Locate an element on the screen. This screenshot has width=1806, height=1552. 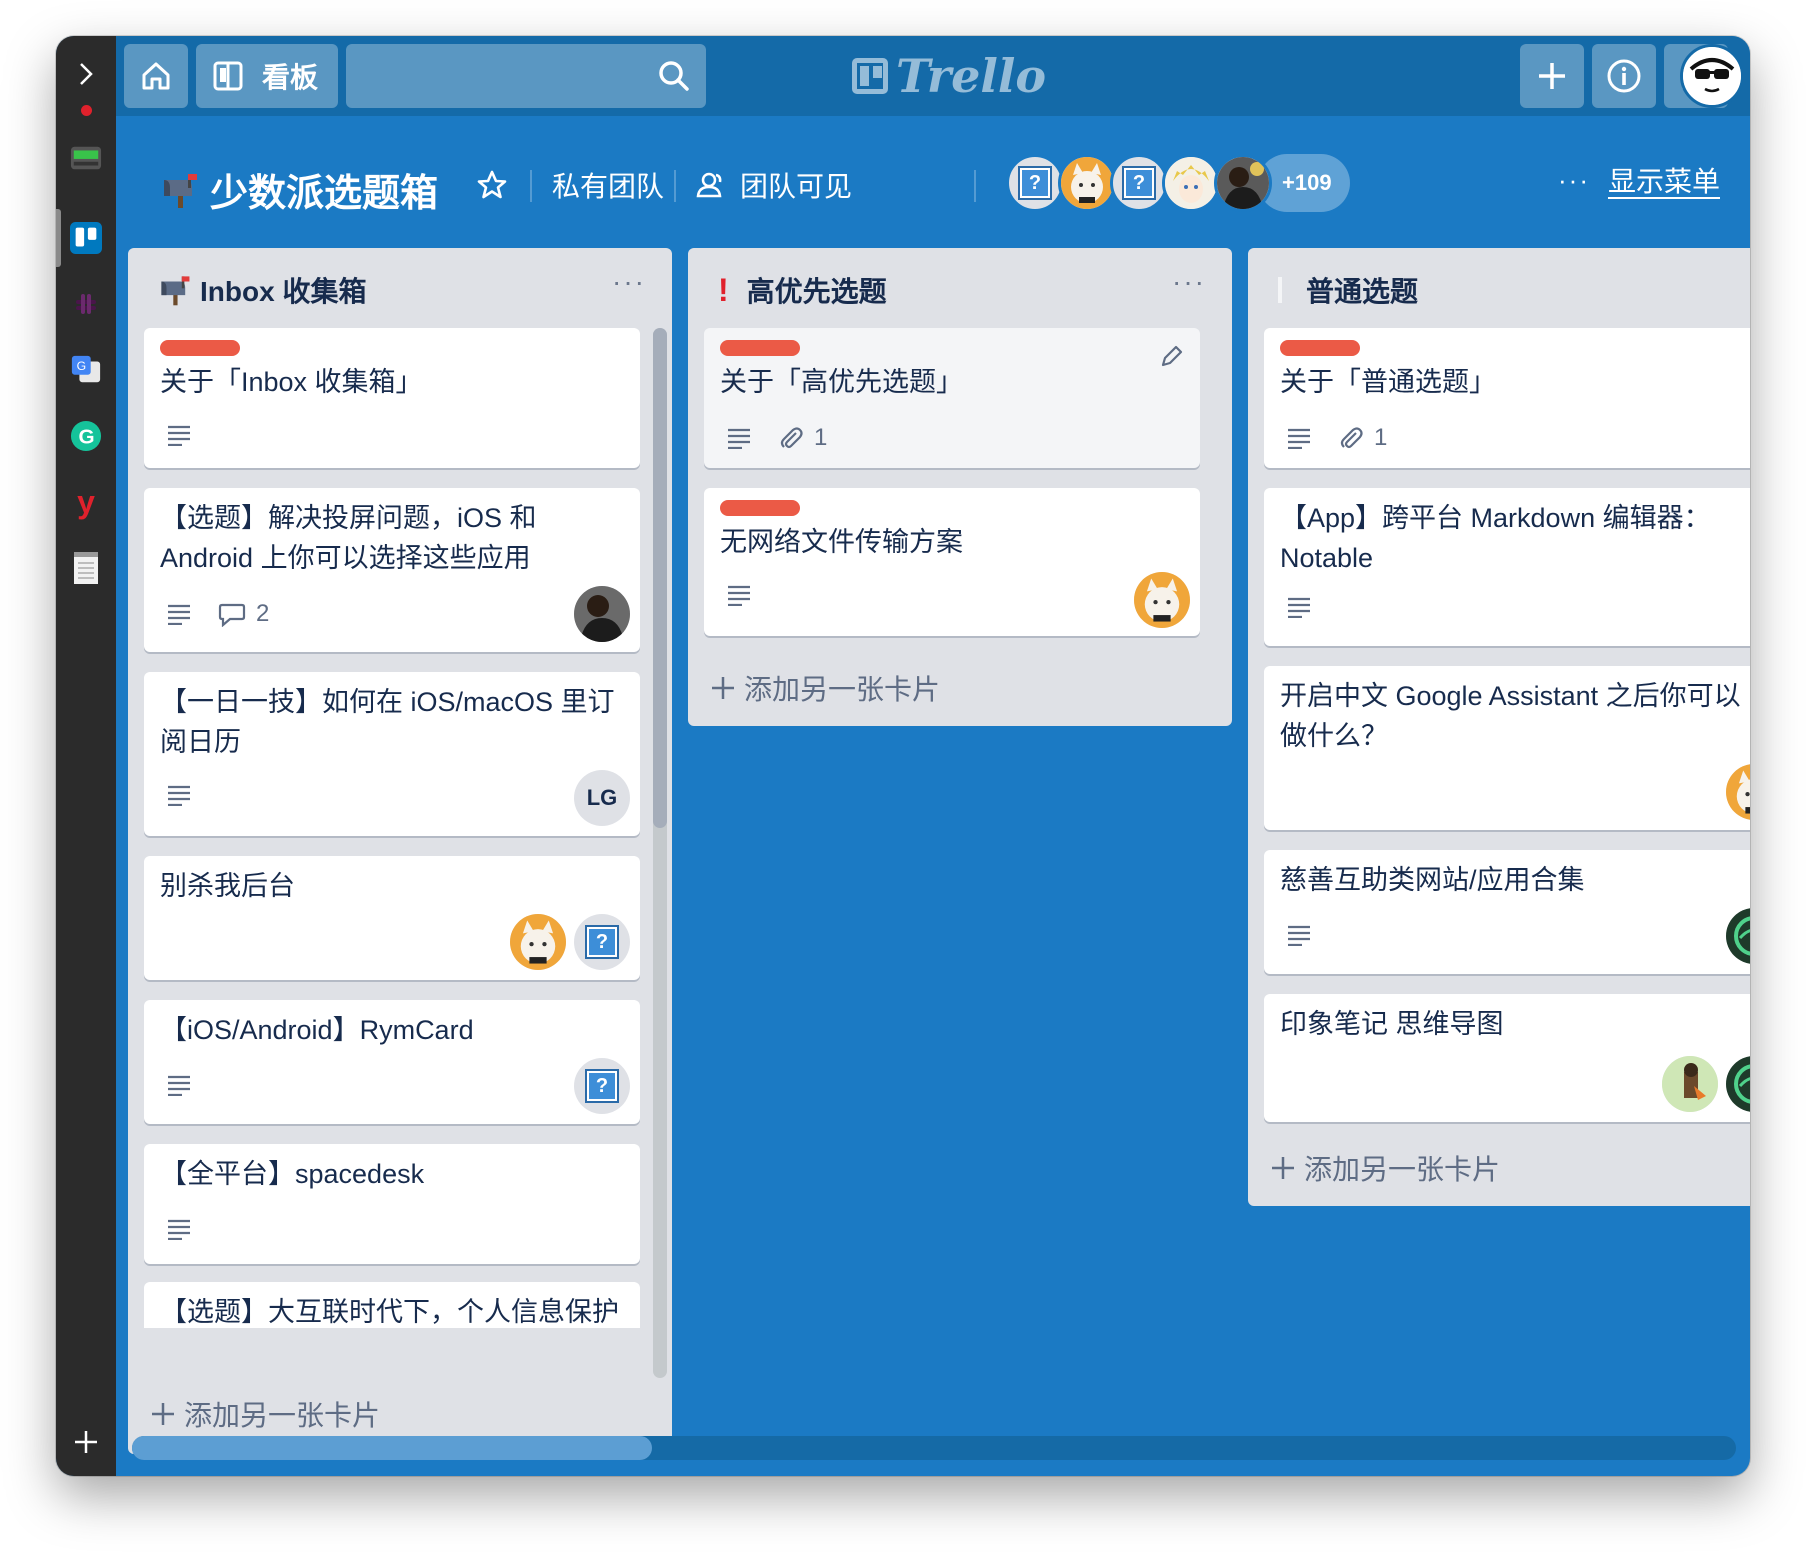
info-button is located at coordinates (1624, 76).